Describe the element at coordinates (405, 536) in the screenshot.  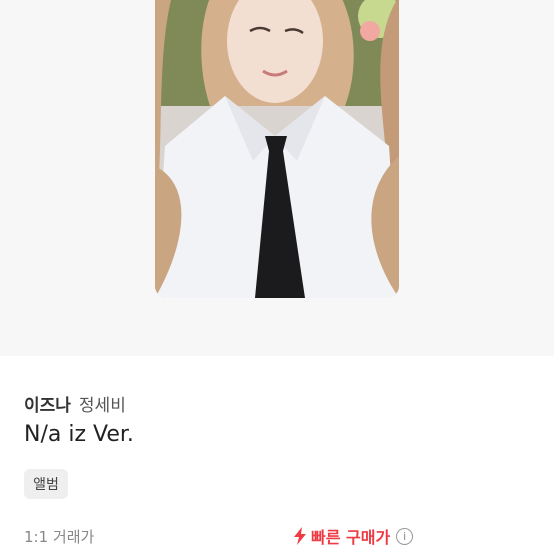
I see `info-circle-icon: i` at that location.